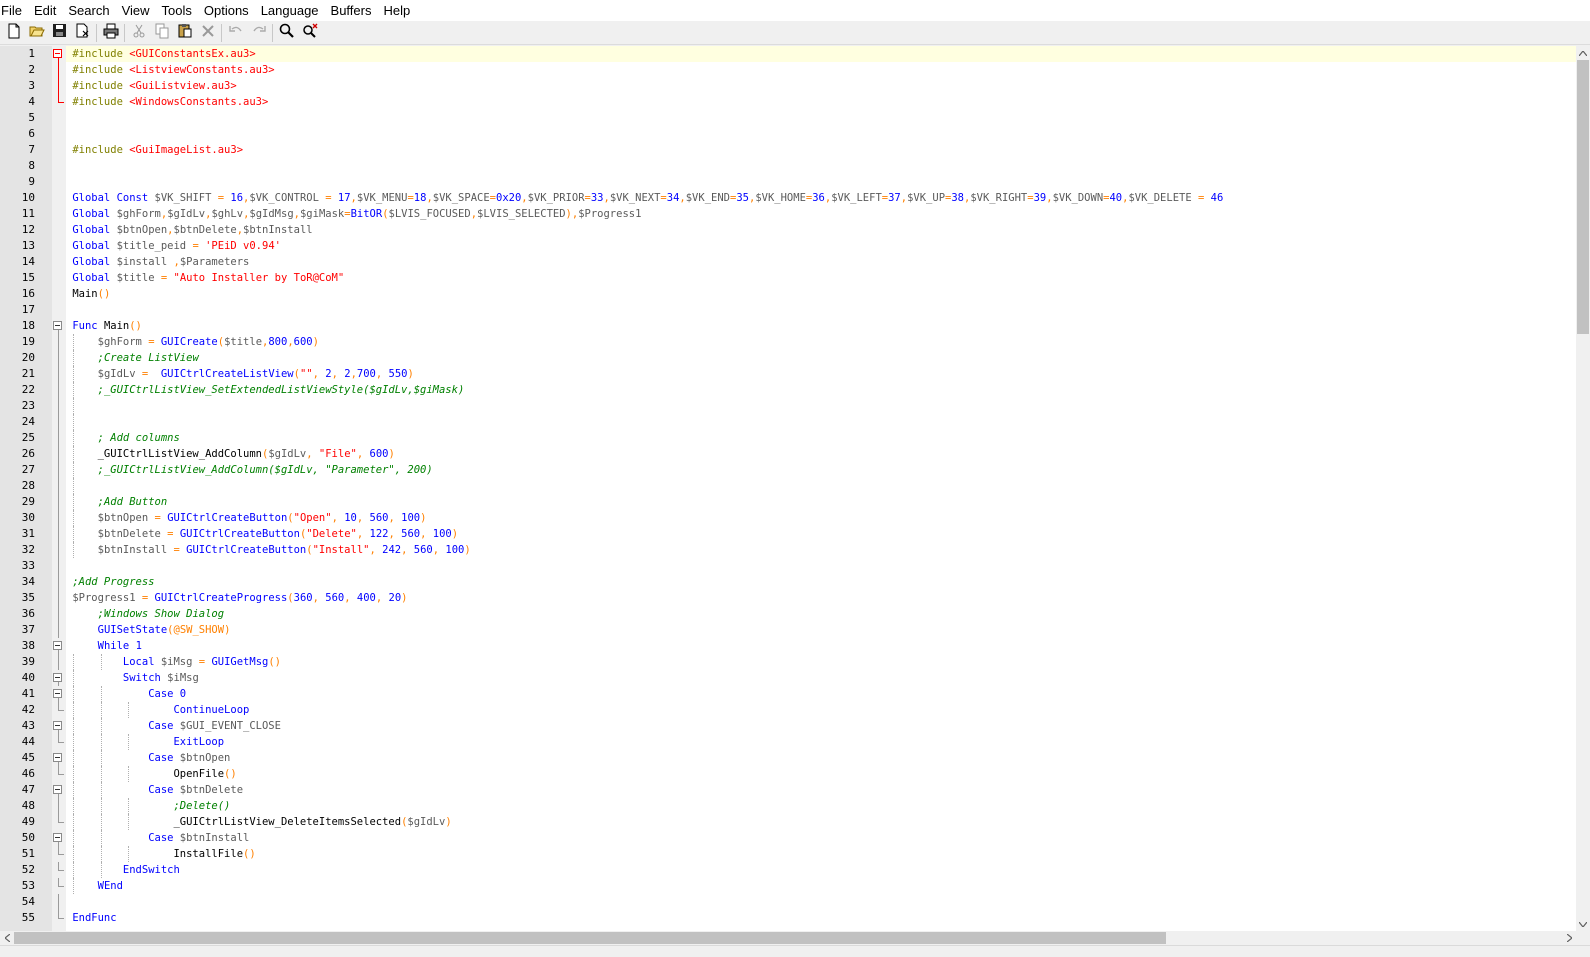 Image resolution: width=1590 pixels, height=957 pixels. What do you see at coordinates (821, 246) in the screenshot?
I see `code-text: Global $title_peid = 'PEiD v0.94'` at bounding box center [821, 246].